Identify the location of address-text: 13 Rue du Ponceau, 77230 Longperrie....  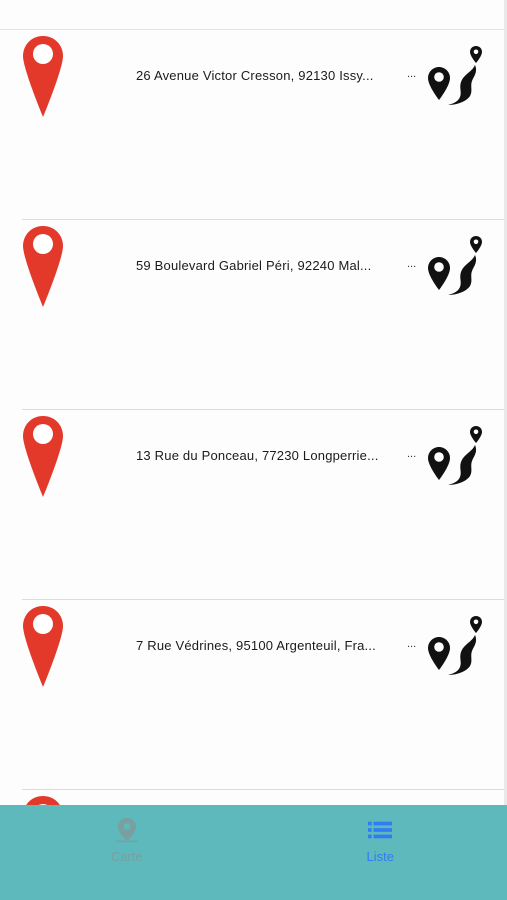
(257, 455).